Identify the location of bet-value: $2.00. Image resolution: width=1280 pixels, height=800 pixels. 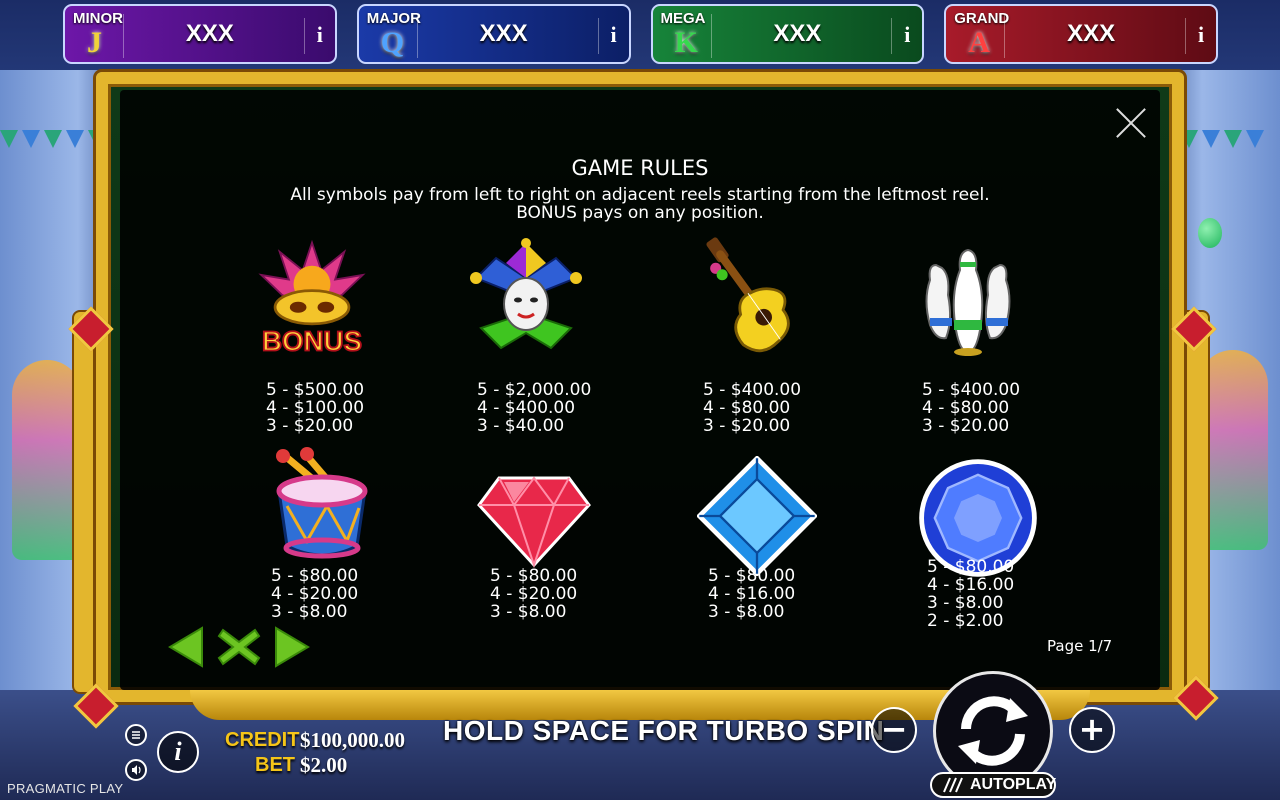
(324, 765).